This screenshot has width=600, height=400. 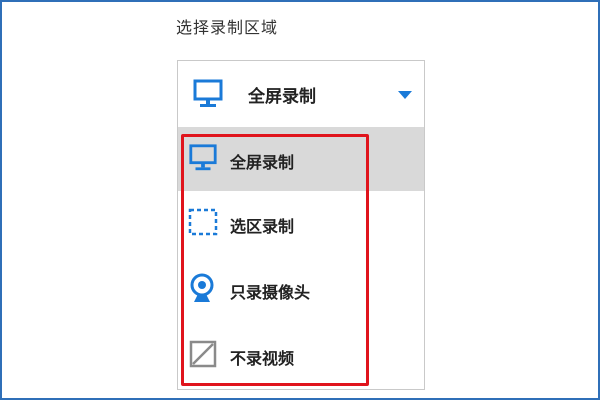 What do you see at coordinates (405, 95) in the screenshot?
I see `caret-down-icon` at bounding box center [405, 95].